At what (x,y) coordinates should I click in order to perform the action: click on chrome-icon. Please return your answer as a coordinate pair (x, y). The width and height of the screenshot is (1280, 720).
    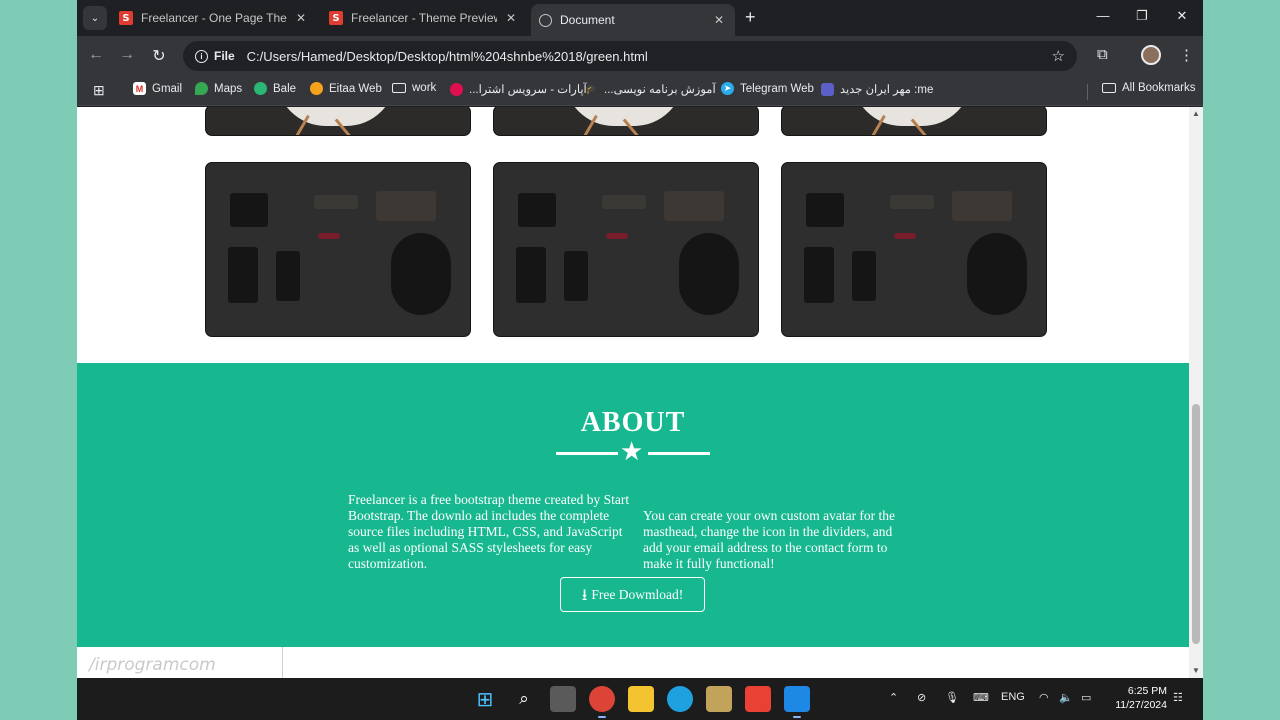
    Looking at the image, I should click on (602, 702).